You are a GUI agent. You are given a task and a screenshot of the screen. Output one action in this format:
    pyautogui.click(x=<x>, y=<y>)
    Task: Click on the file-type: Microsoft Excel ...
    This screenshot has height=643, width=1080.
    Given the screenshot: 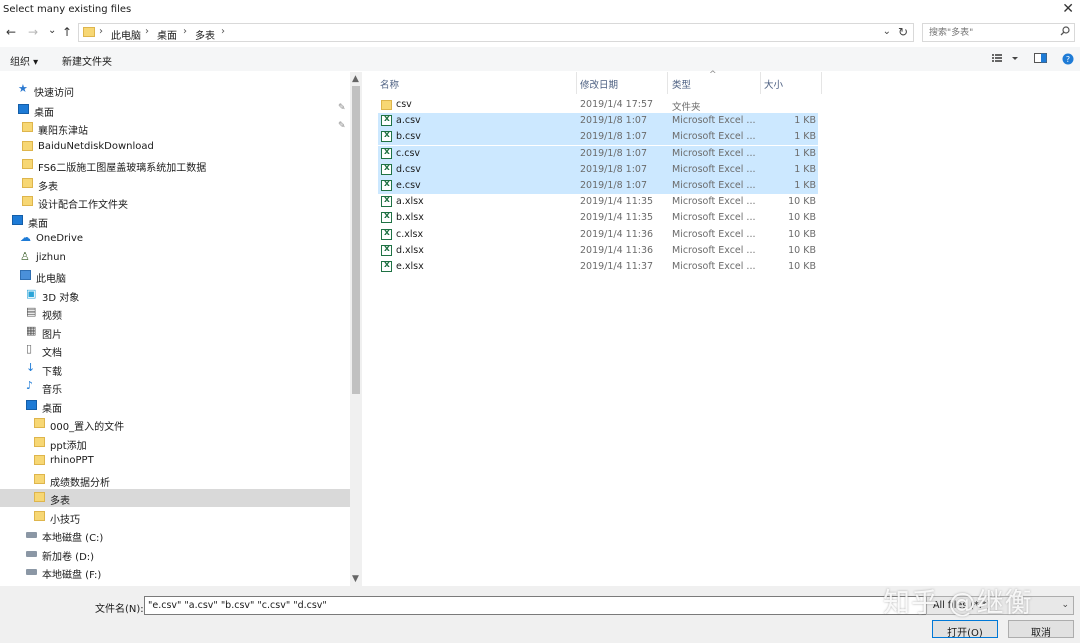 What is the action you would take?
    pyautogui.click(x=714, y=169)
    